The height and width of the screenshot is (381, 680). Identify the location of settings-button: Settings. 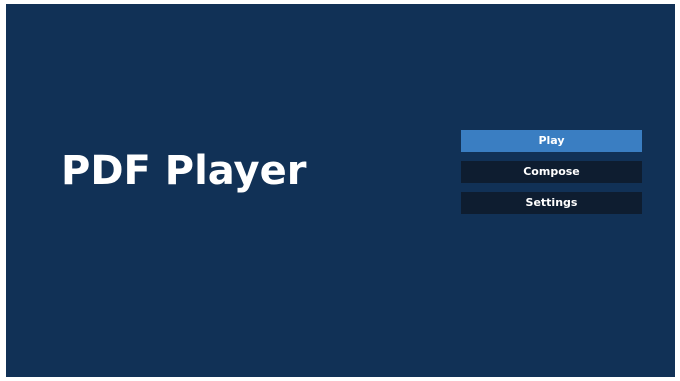
(551, 203).